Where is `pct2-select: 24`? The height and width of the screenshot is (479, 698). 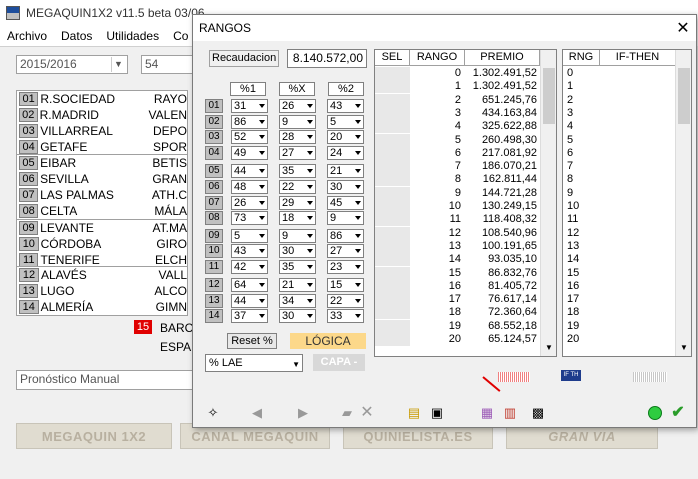 pct2-select: 24 is located at coordinates (345, 153).